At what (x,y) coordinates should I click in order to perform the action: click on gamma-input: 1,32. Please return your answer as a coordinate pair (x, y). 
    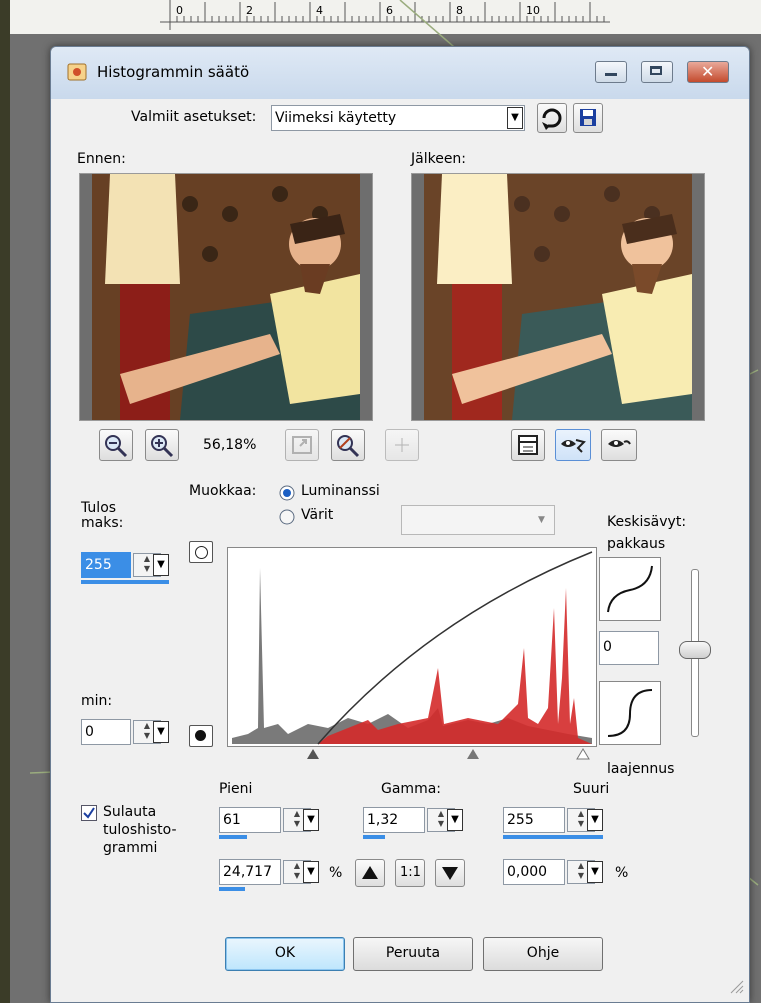
    Looking at the image, I should click on (394, 820).